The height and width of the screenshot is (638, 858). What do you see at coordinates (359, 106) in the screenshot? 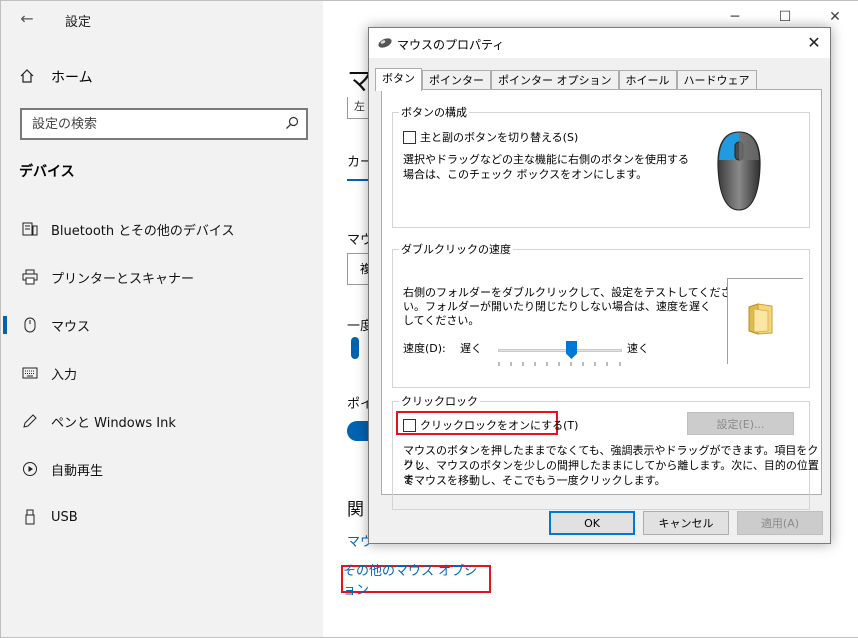
I see `dropdown-value: 左` at bounding box center [359, 106].